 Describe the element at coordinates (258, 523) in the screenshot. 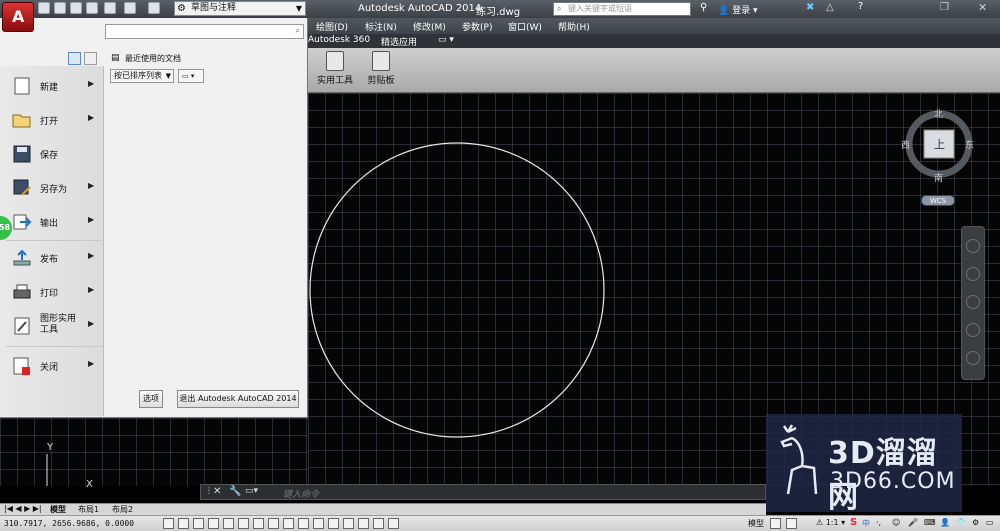

I see `3d-object-snap-icon` at that location.